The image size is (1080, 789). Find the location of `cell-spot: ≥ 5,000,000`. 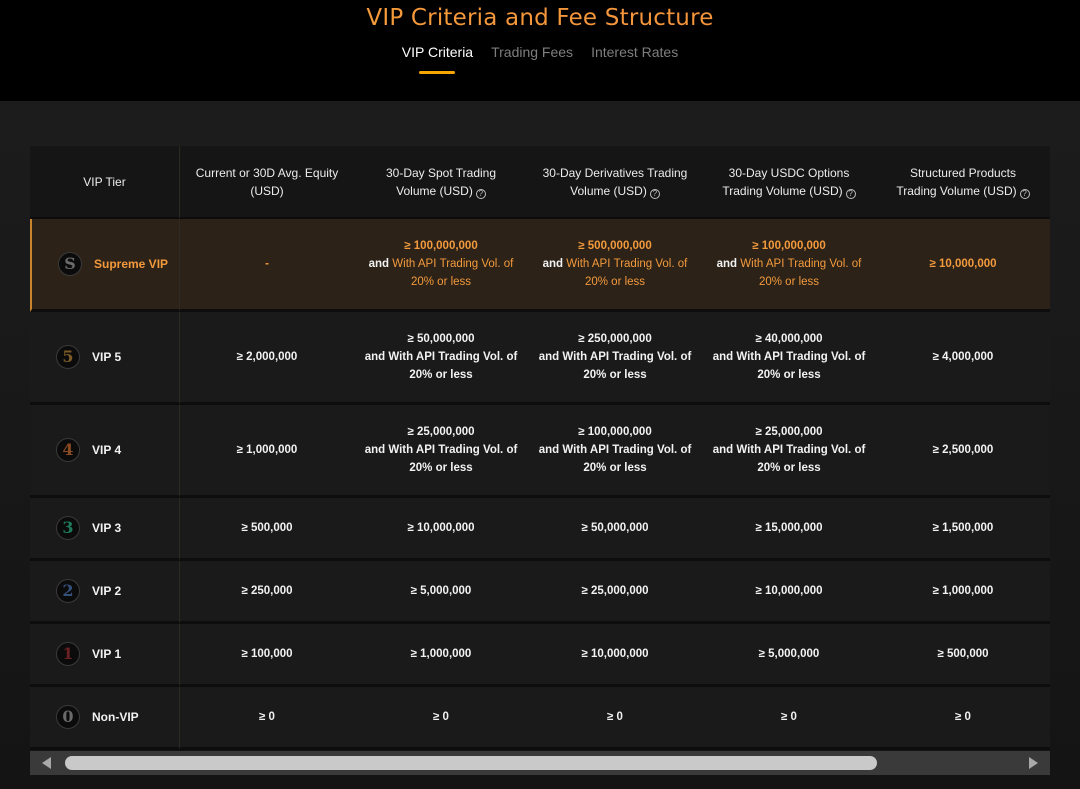

cell-spot: ≥ 5,000,000 is located at coordinates (441, 592).